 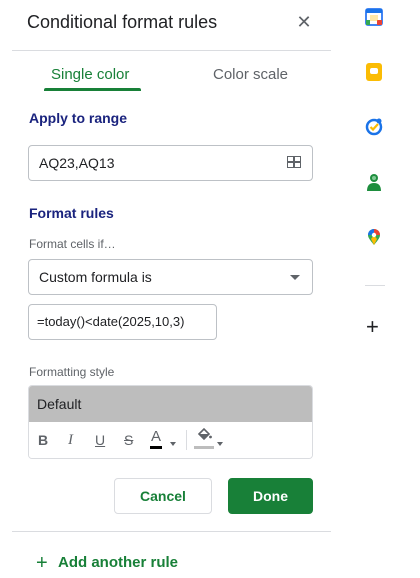 What do you see at coordinates (220, 444) in the screenshot?
I see `fill-color-chevron-icon` at bounding box center [220, 444].